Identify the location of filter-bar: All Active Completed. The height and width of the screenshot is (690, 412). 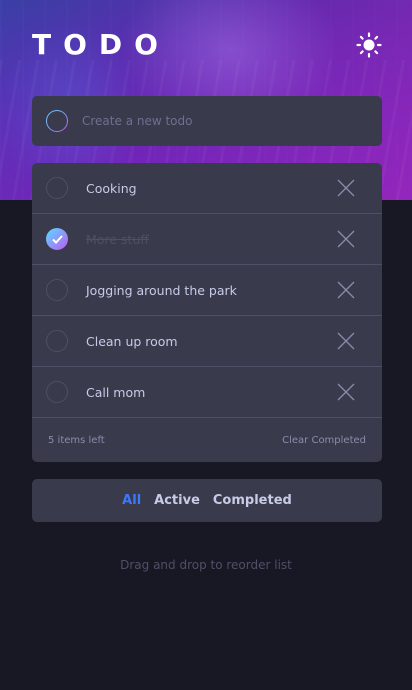
(207, 500).